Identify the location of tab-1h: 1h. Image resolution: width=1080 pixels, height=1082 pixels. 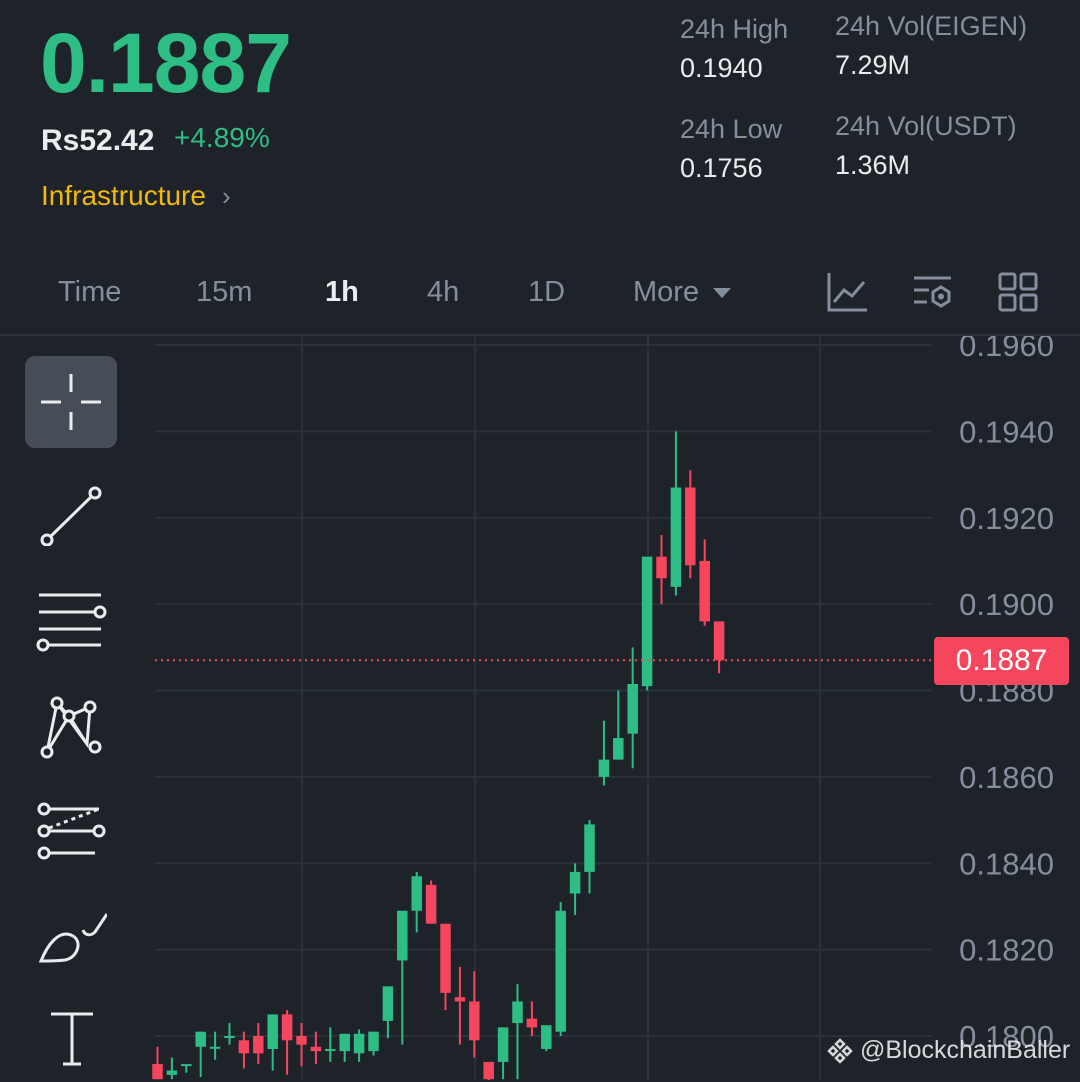
(342, 292).